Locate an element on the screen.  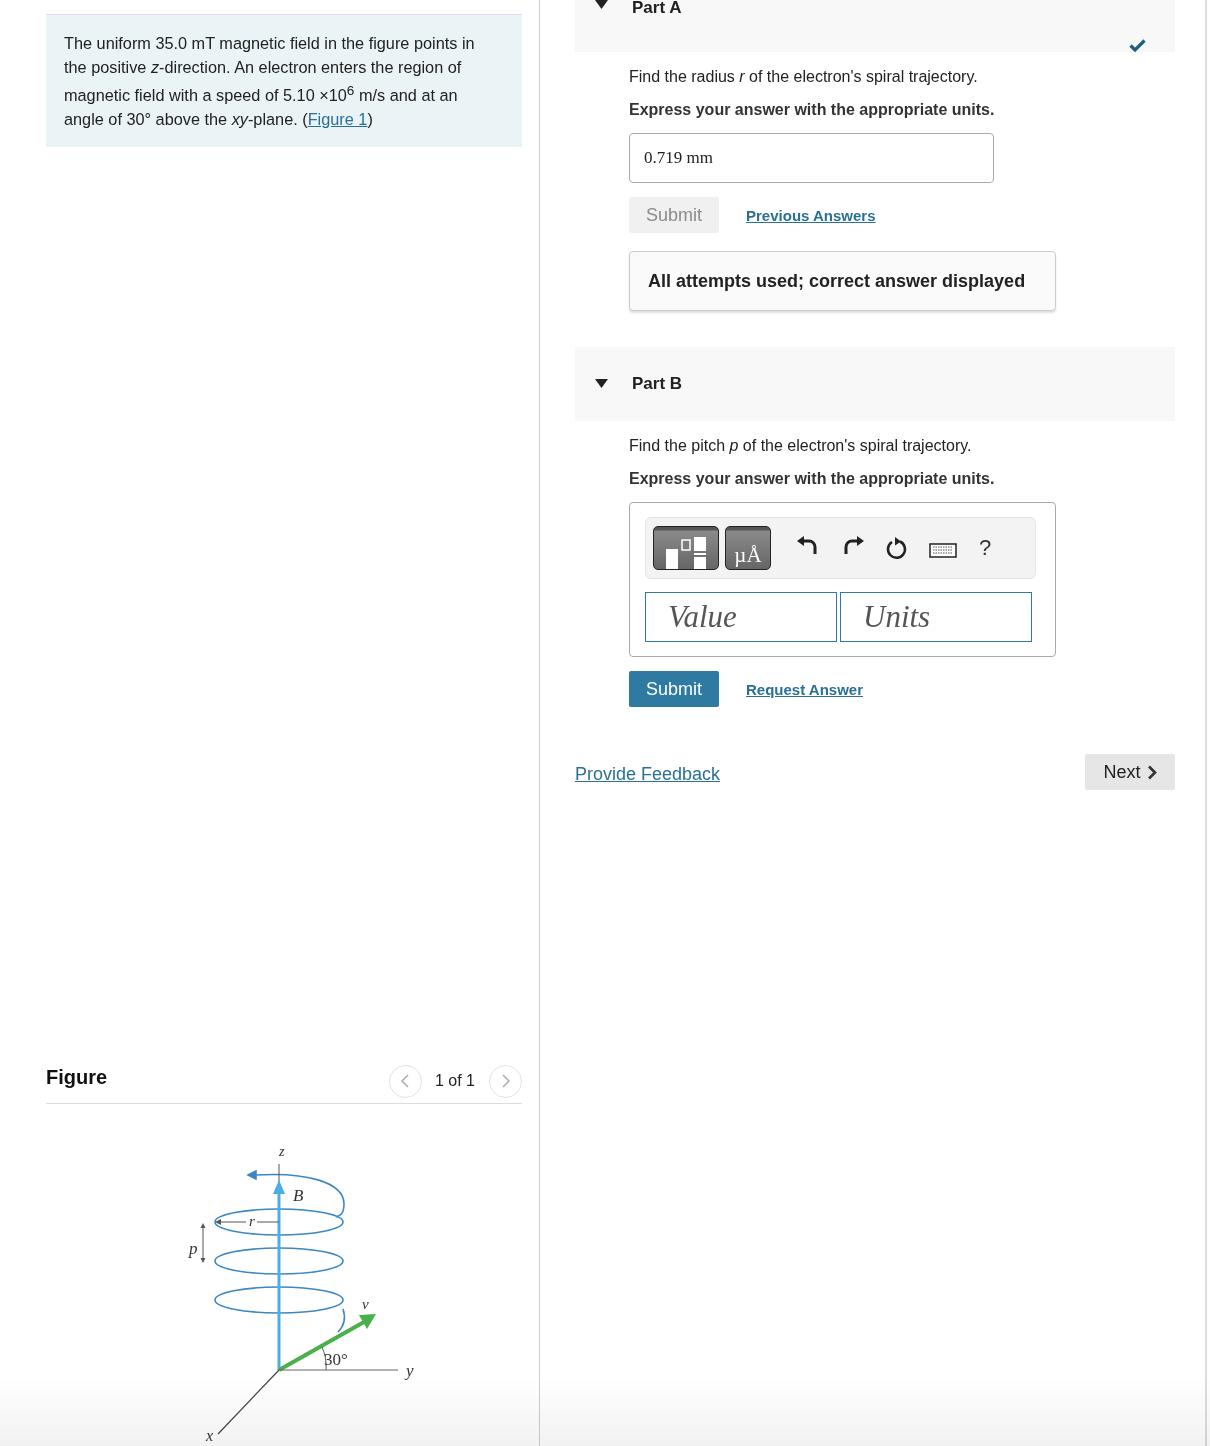
units-field: Units is located at coordinates (936, 617).